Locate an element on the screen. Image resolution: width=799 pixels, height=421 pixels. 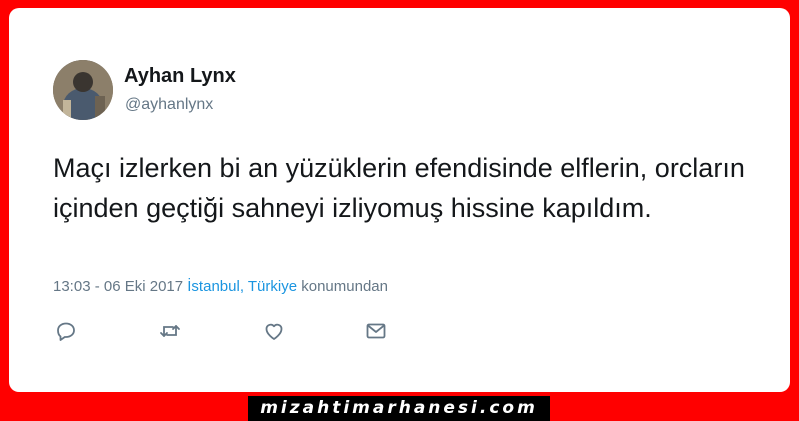
retweet-arrows-icon is located at coordinates (170, 331).